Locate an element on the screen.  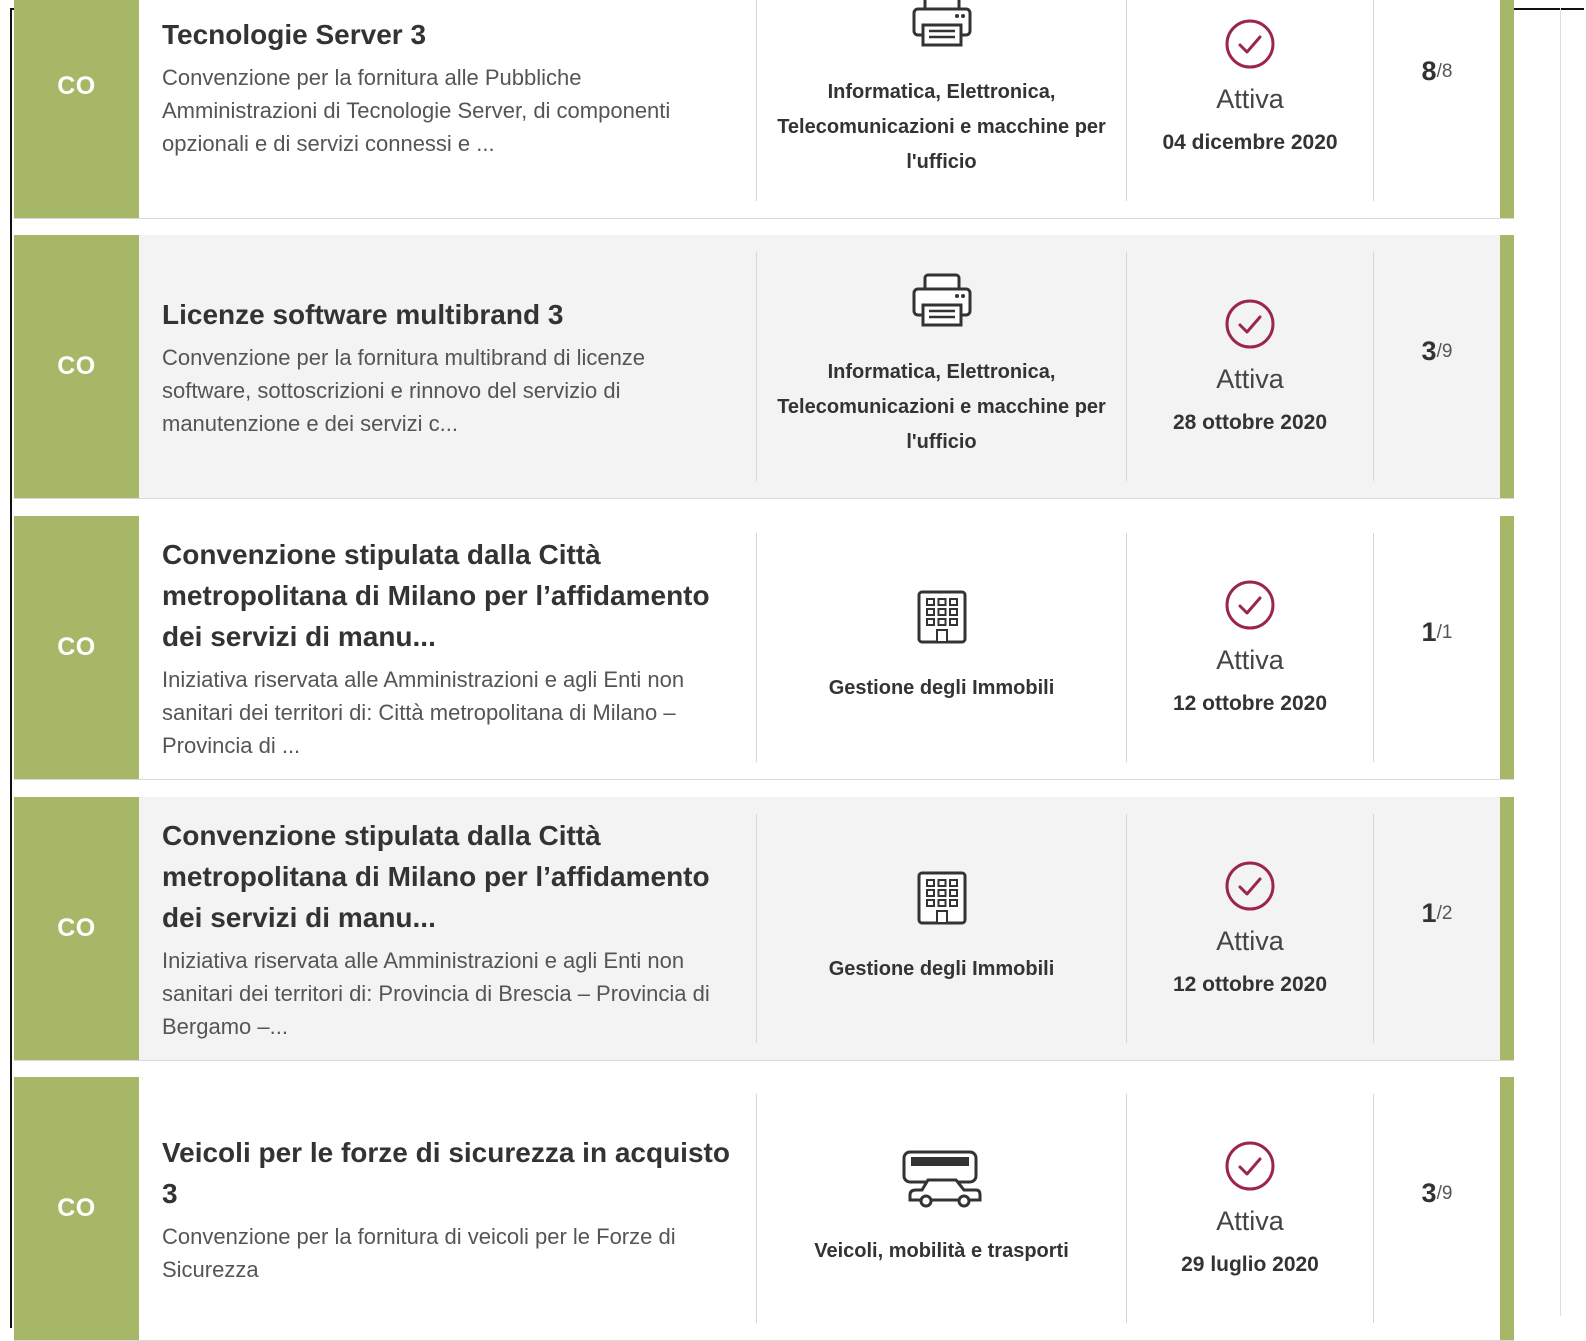
status-date: 29 luglio 2020 is located at coordinates (1250, 1264).